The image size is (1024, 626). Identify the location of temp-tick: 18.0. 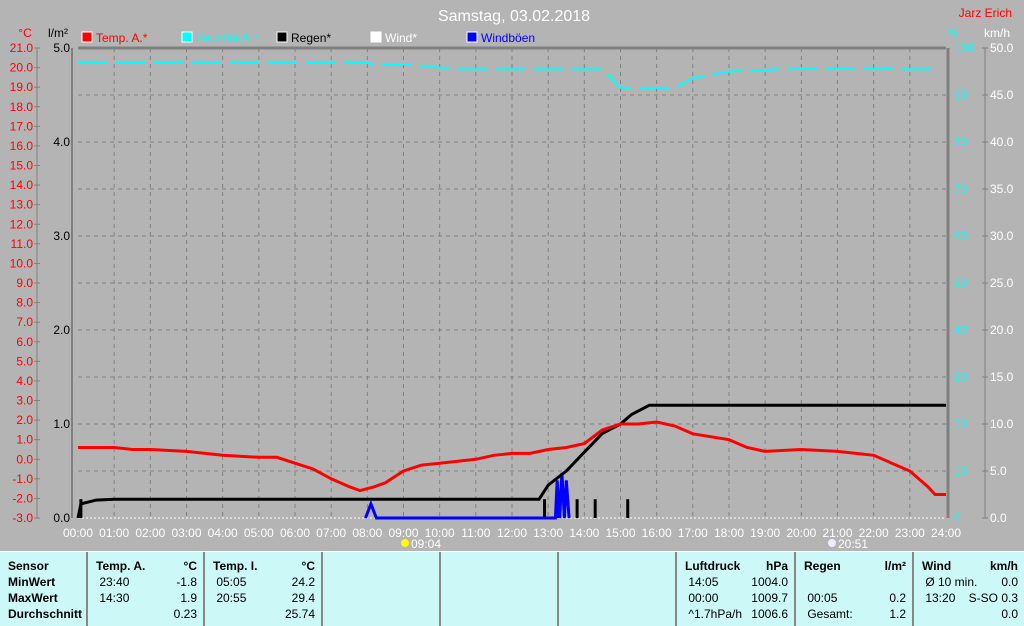
(22, 107).